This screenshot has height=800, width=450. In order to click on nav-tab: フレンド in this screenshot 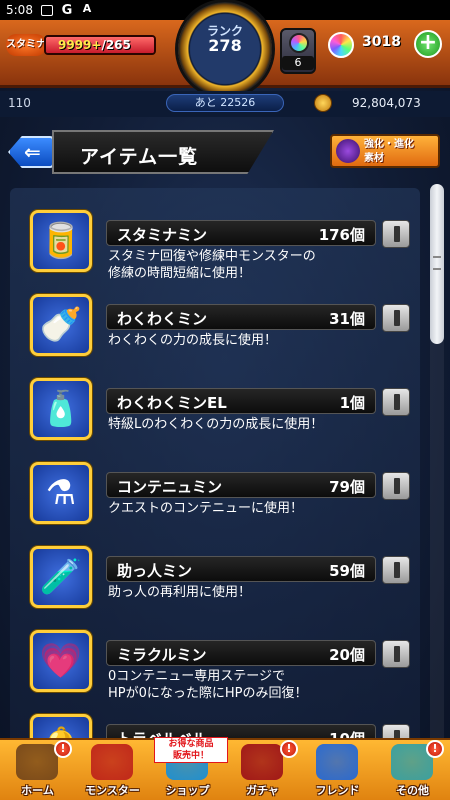, I will do `click(337, 771)`.